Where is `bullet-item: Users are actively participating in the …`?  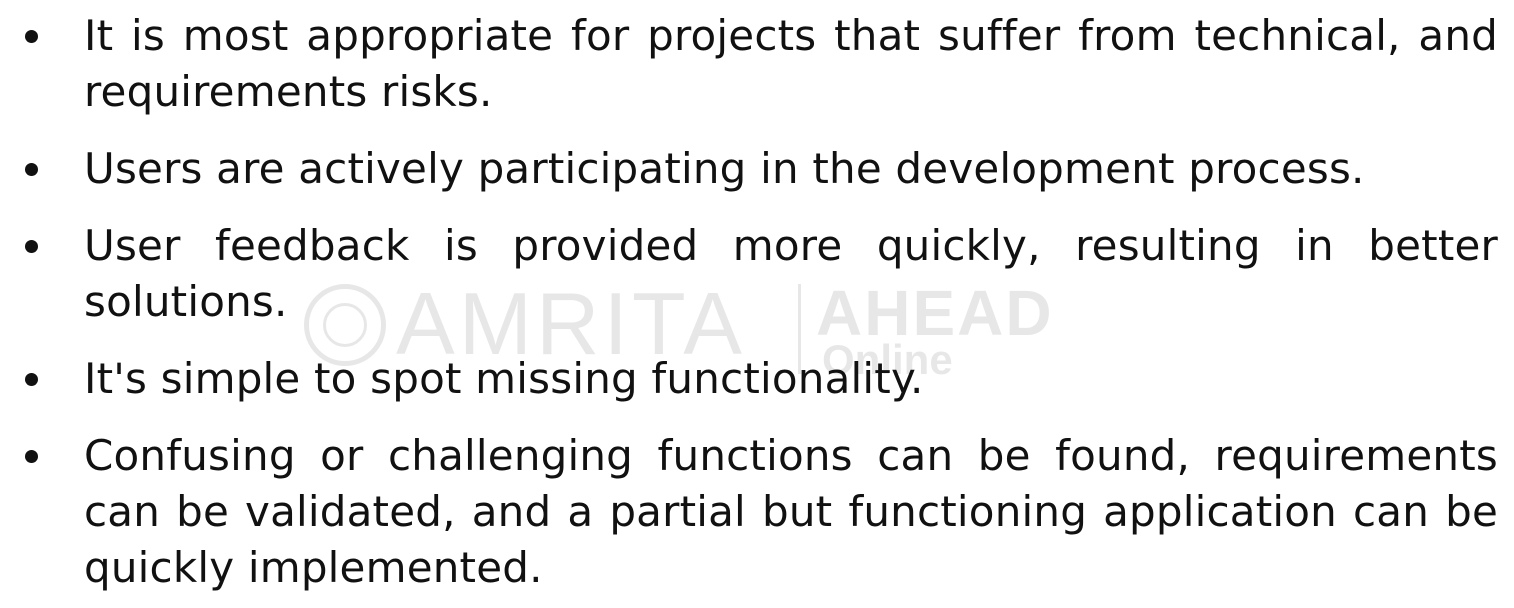
bullet-item: Users are actively participating in the … is located at coordinates (757, 169).